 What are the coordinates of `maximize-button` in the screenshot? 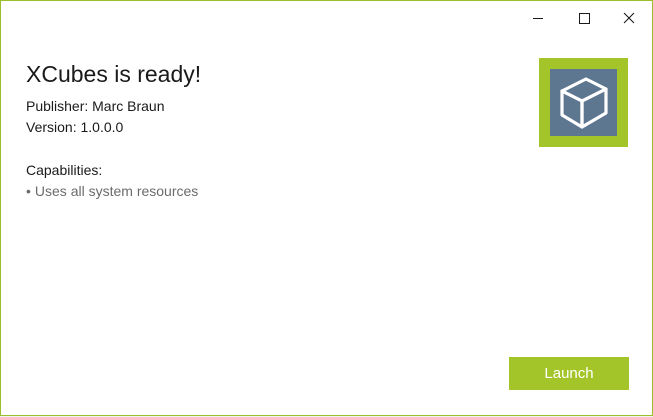 It's located at (584, 18).